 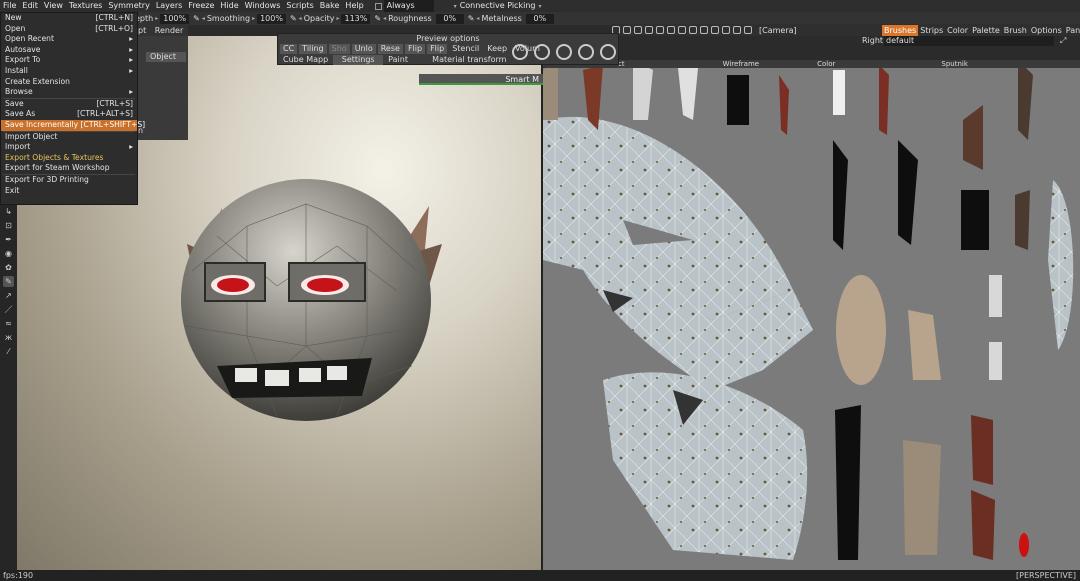 What do you see at coordinates (8, 351) in the screenshot?
I see `pipette-tool-icon: ⁄` at bounding box center [8, 351].